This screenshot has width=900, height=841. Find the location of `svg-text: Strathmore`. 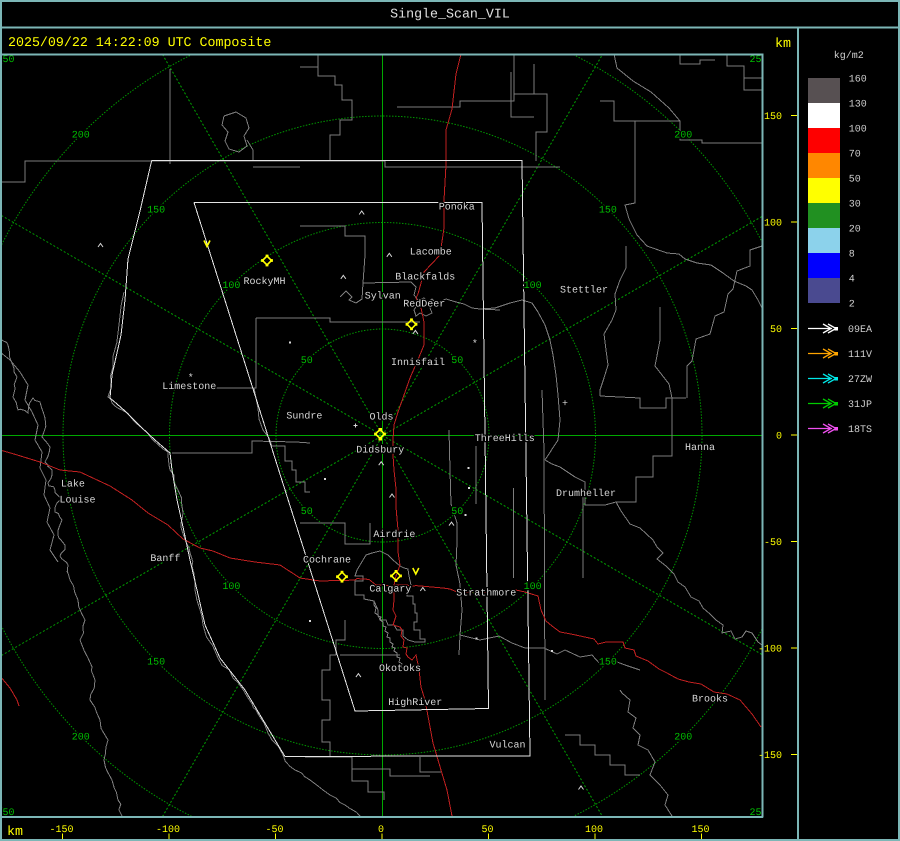

svg-text: Strathmore is located at coordinates (486, 594).